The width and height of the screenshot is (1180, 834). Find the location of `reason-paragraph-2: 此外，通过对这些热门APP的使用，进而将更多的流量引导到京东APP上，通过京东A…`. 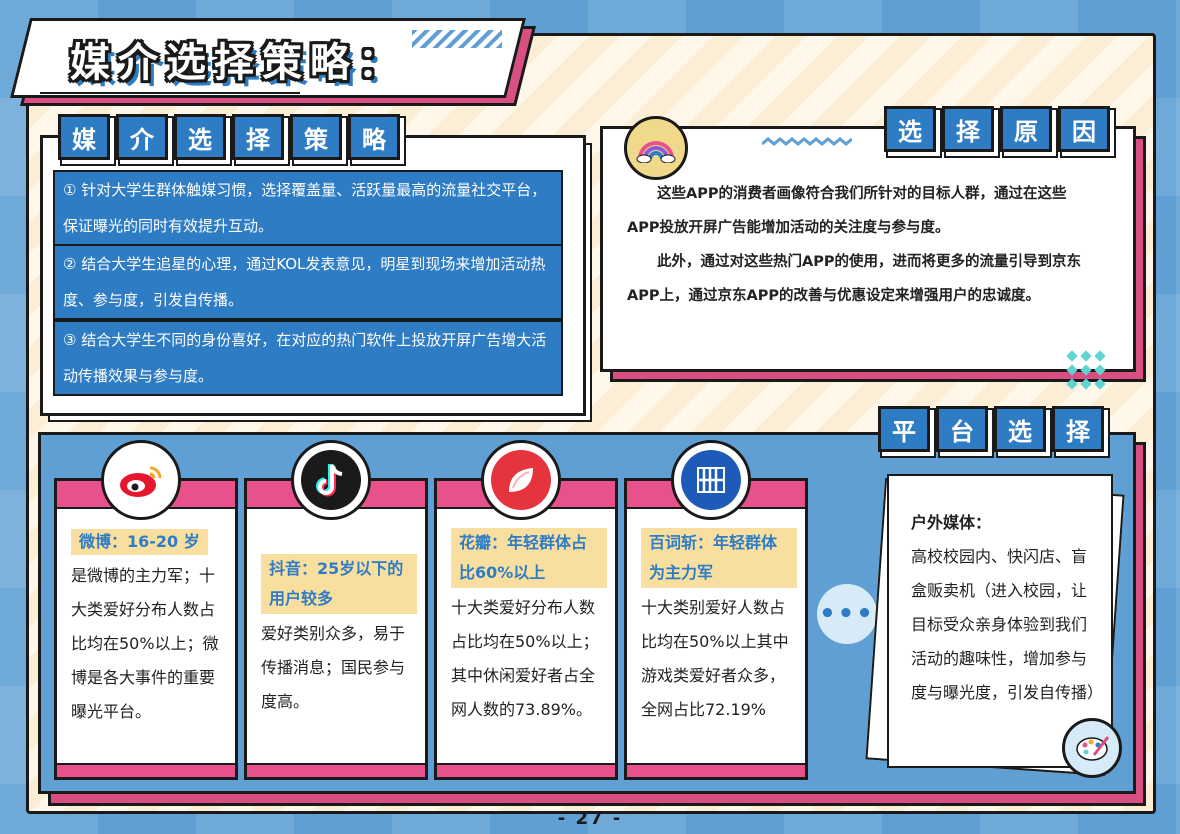

reason-paragraph-2: 此外，通过对这些热门APP的使用，进而将更多的流量引导到京东APP上，通过京东A… is located at coordinates (854, 279).